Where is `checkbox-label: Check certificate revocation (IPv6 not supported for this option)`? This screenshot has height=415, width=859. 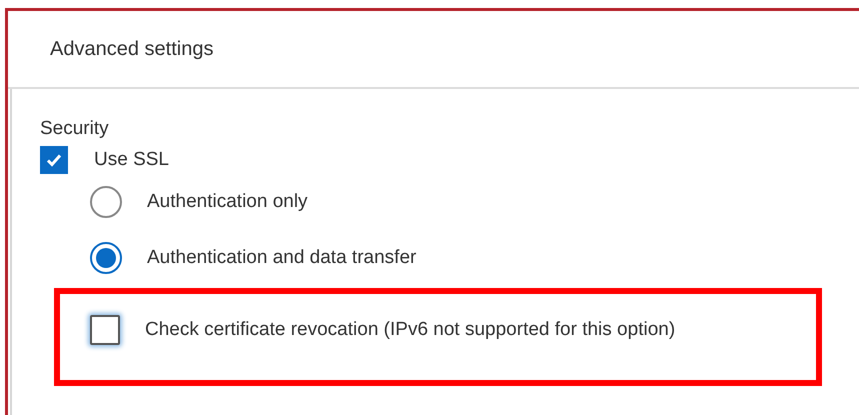
checkbox-label: Check certificate revocation (IPv6 not supported for this option) is located at coordinates (410, 330).